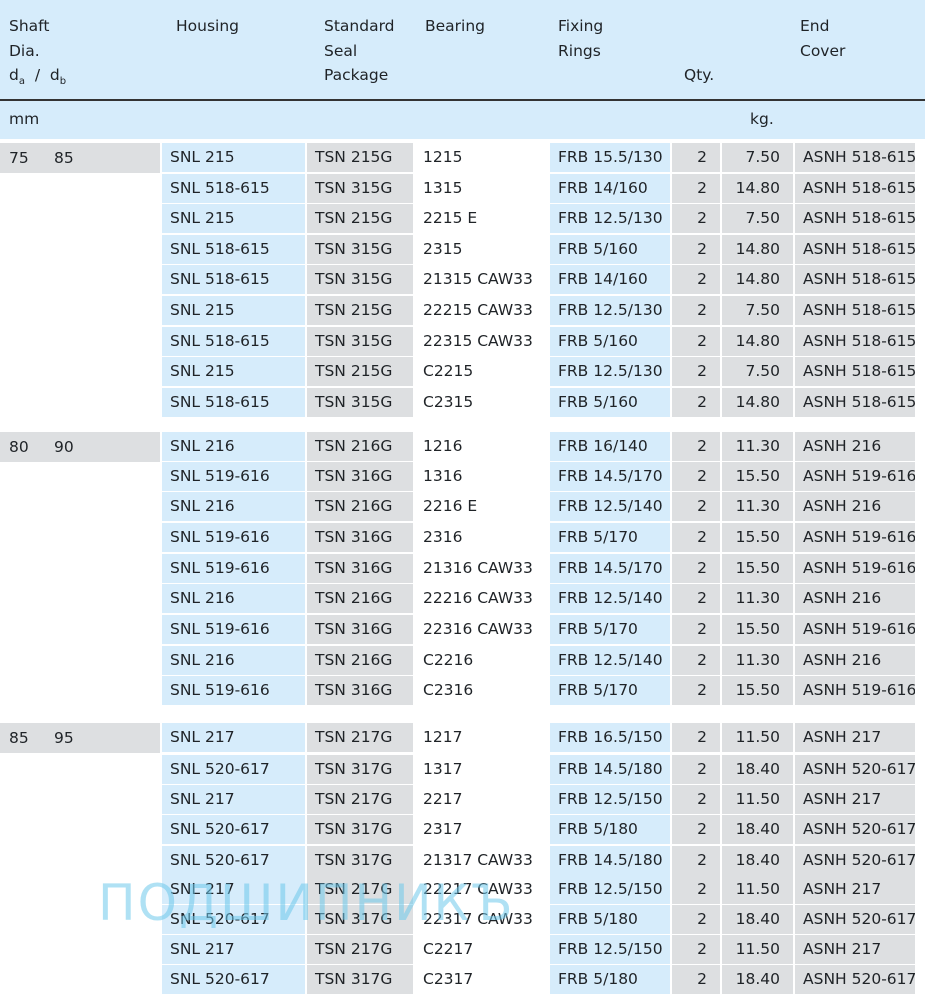 The height and width of the screenshot is (1000, 925). What do you see at coordinates (360, 889) in the screenshot?
I see `cell-seal: TSN 217G` at bounding box center [360, 889].